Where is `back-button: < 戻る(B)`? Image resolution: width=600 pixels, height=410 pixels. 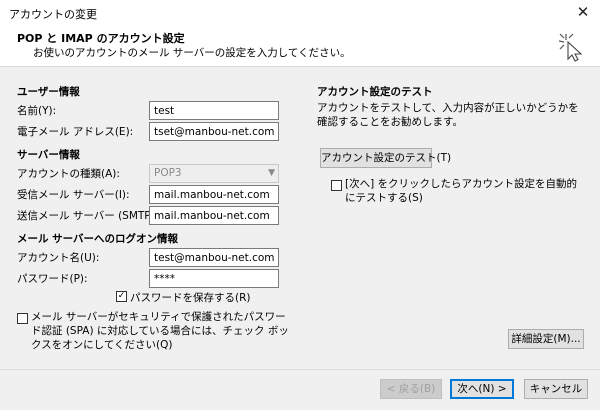
back-button: < 戻る(B) is located at coordinates (411, 389).